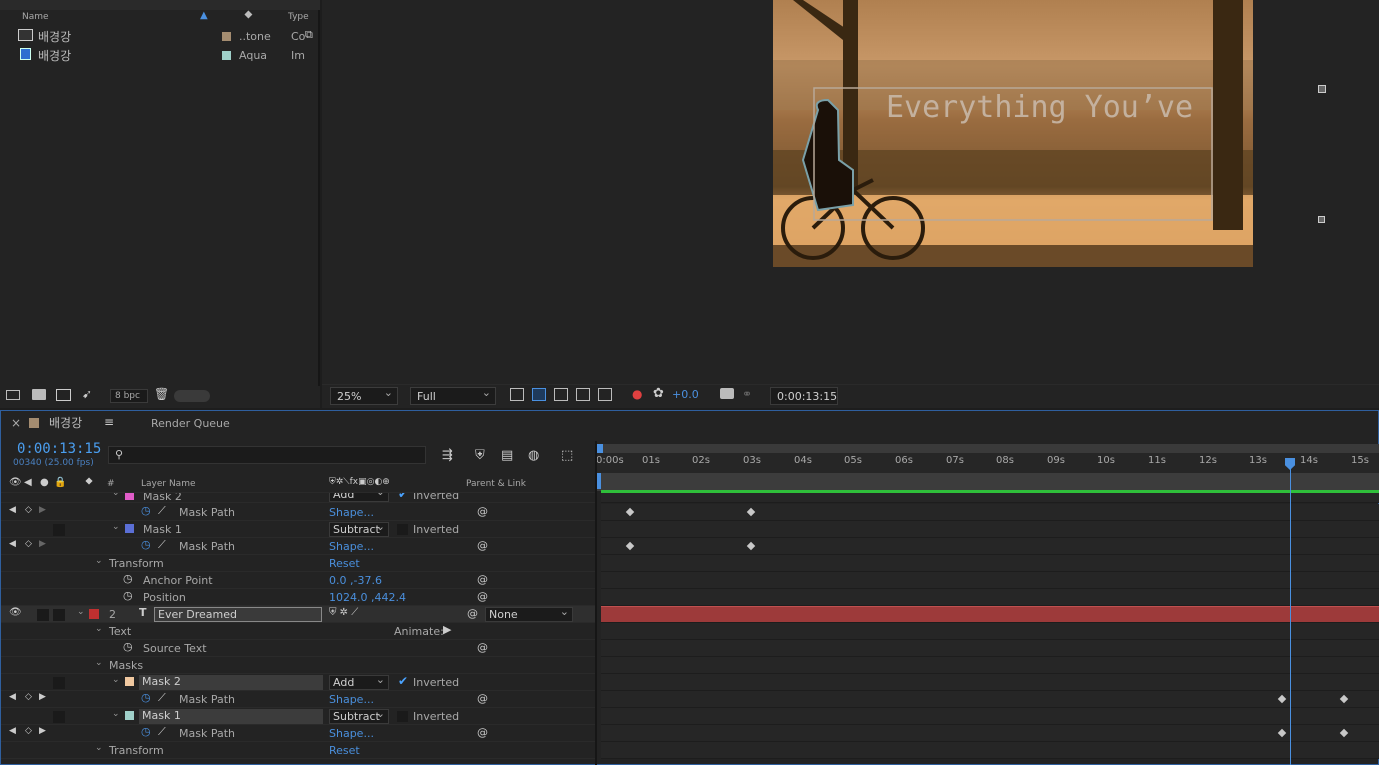  I want to click on property-value: 0.0 ,-37.6, so click(355, 580).